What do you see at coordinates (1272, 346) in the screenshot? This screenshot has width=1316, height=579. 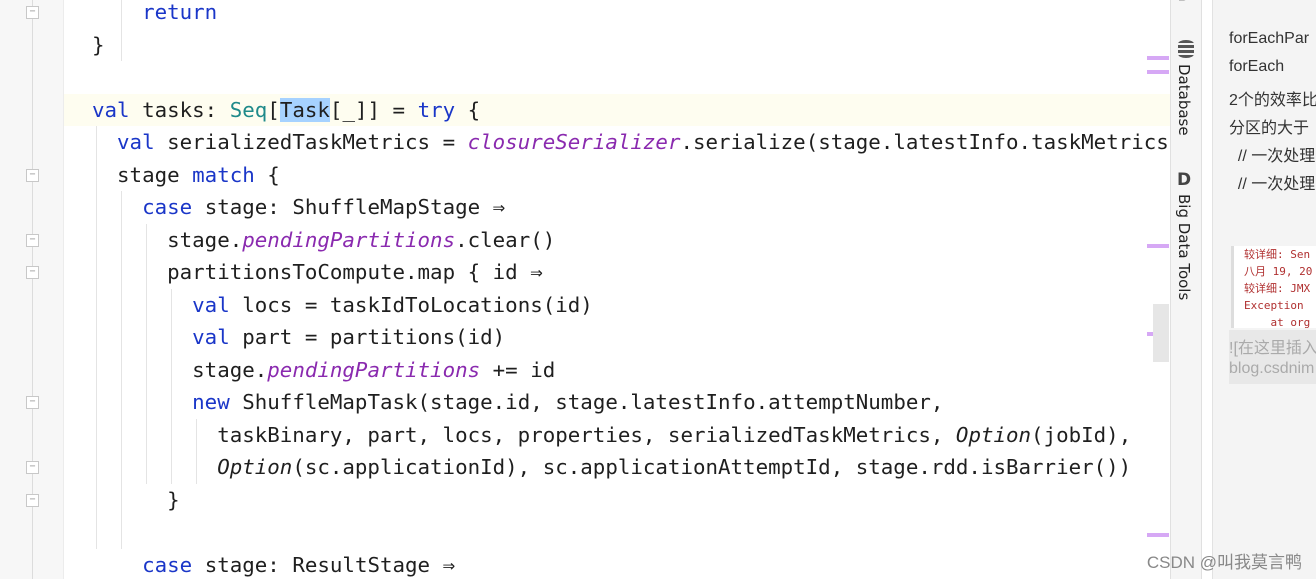 I see `image-link-text: ![在这里插入` at bounding box center [1272, 346].